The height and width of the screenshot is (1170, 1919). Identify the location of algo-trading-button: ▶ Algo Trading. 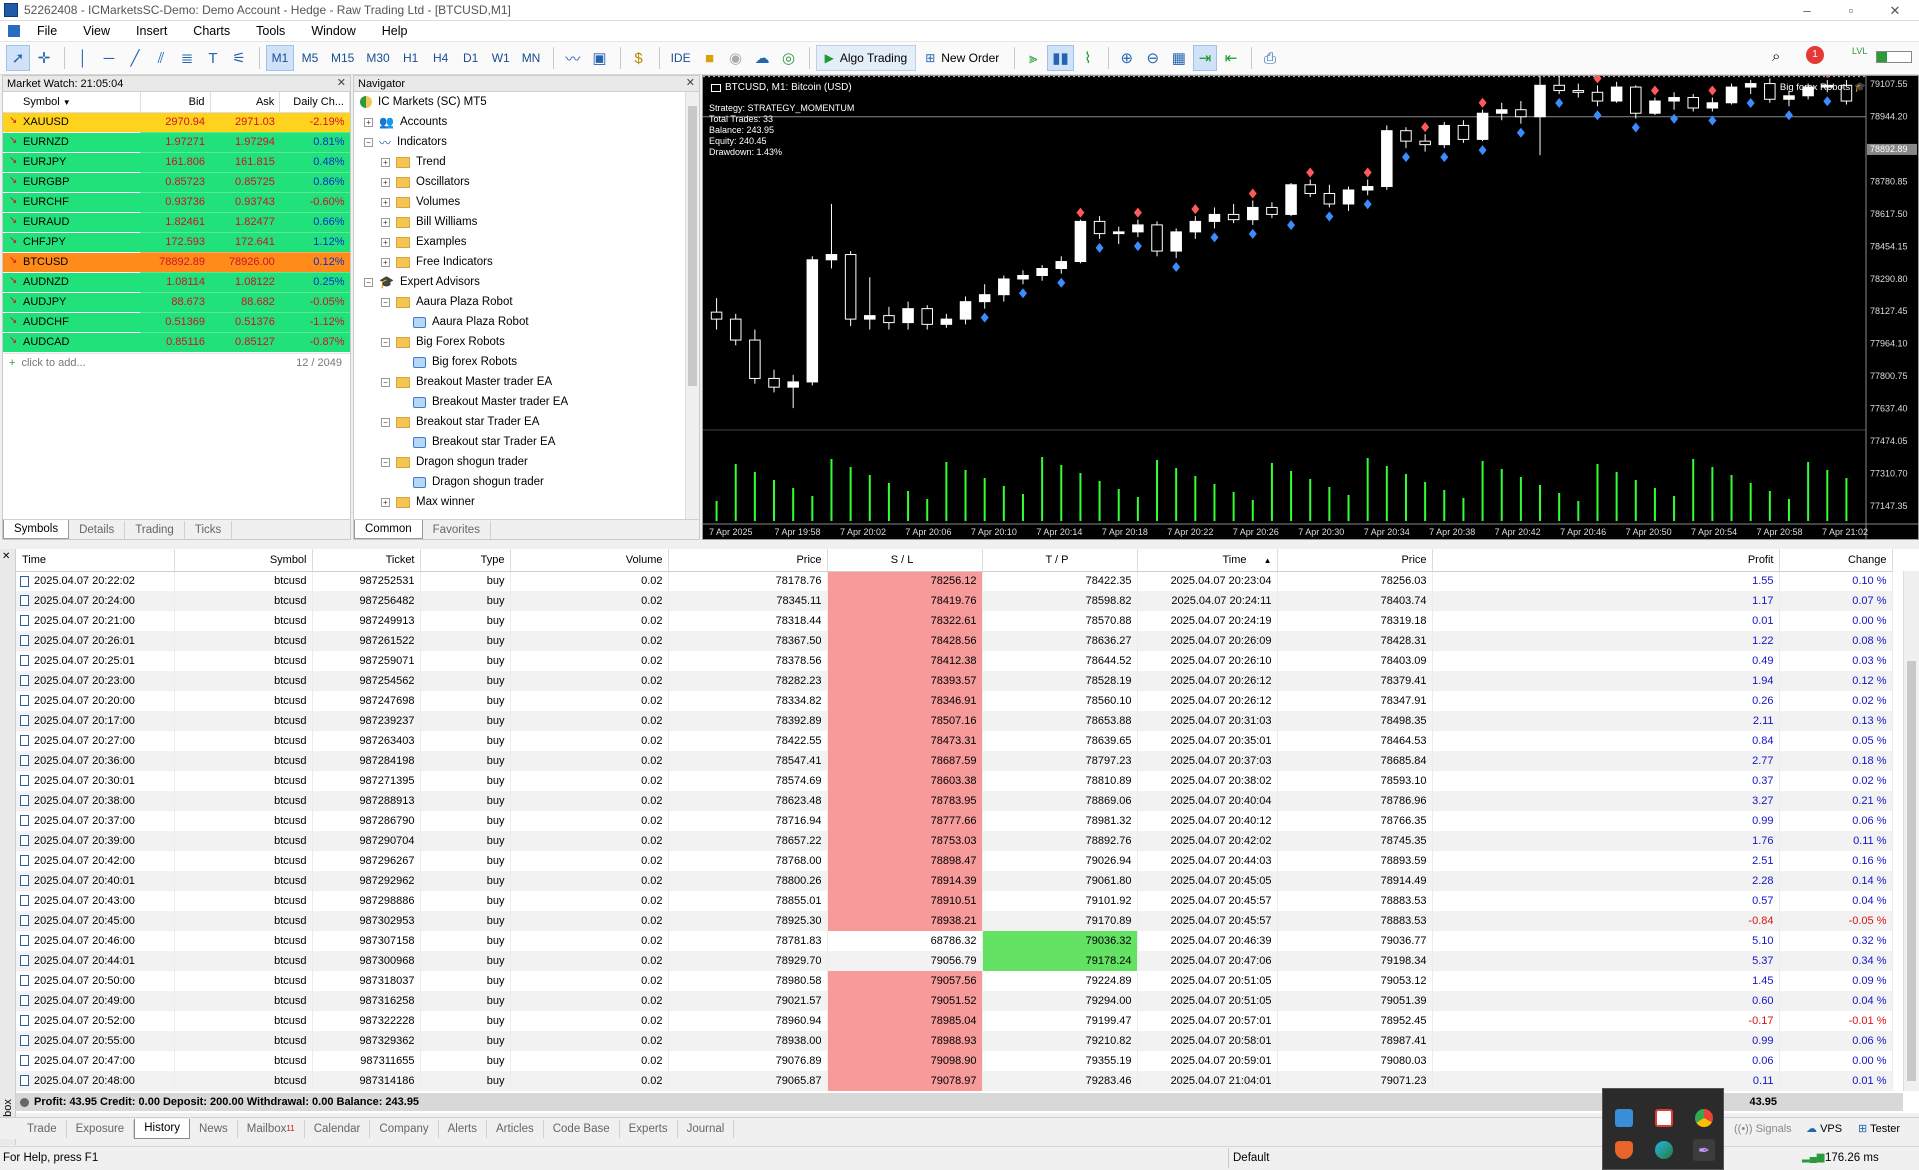
(866, 58).